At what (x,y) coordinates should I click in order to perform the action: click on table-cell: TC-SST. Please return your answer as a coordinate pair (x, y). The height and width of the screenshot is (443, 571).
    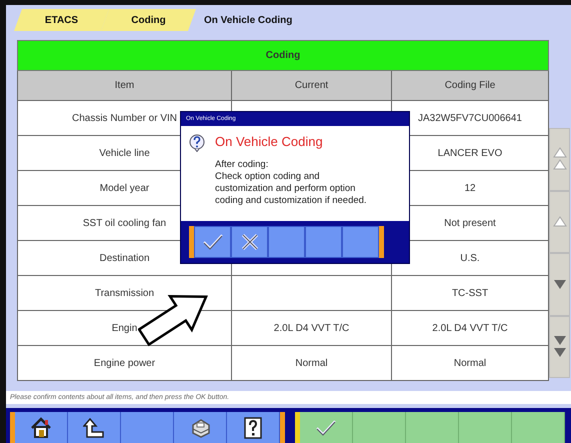
    Looking at the image, I should click on (470, 293).